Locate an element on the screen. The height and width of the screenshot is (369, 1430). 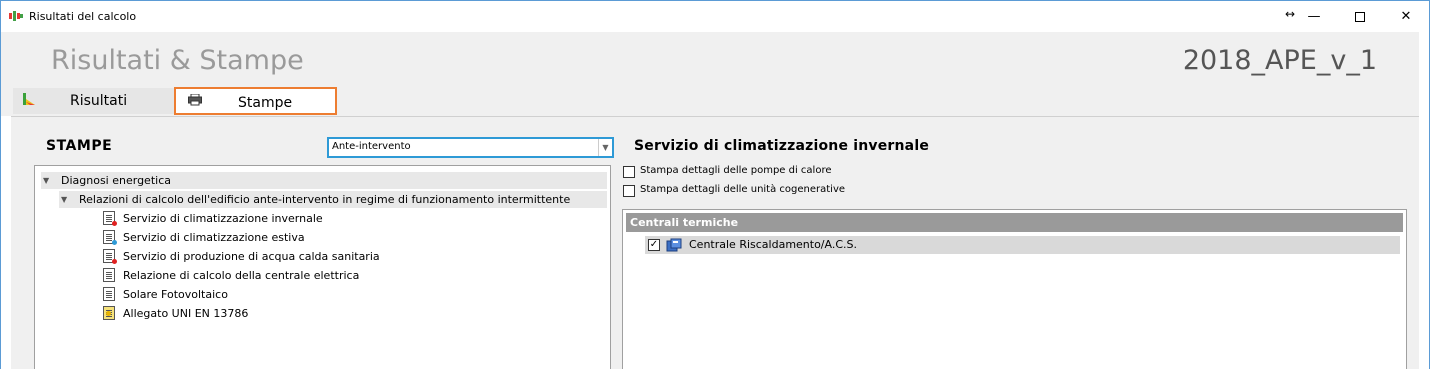
maximize-icon is located at coordinates (1360, 16).